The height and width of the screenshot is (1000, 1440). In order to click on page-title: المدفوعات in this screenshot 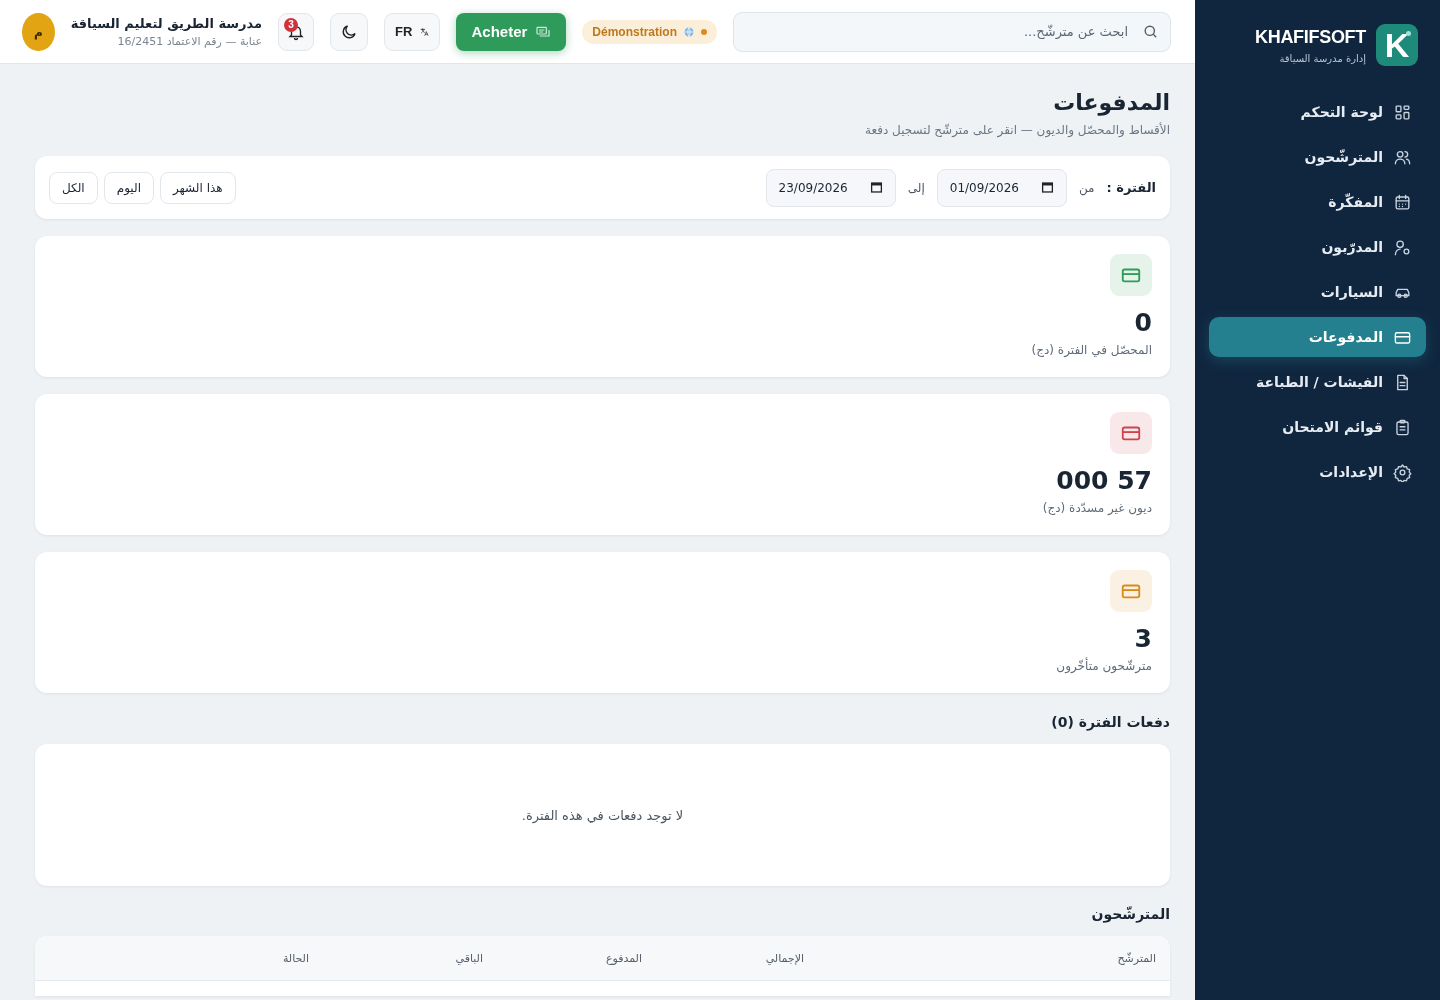, I will do `click(1111, 102)`.